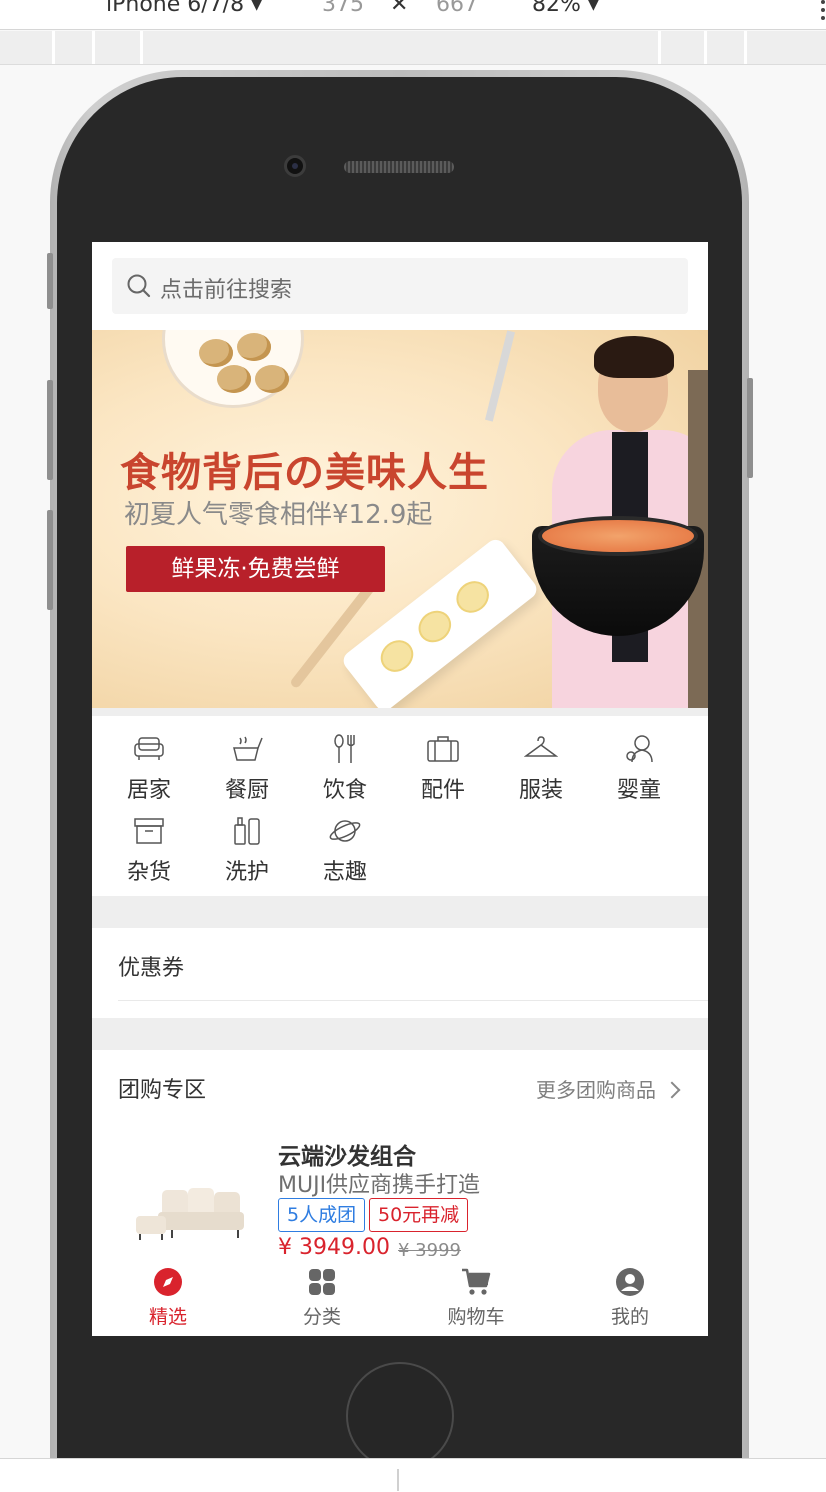  Describe the element at coordinates (629, 1317) in the screenshot. I see `tab-label: 我的` at that location.